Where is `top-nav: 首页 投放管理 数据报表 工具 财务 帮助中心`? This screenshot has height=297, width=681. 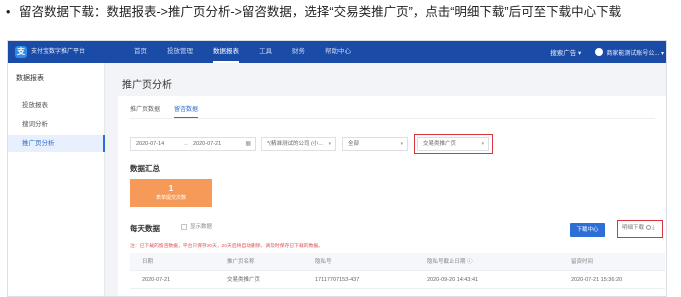
top-nav: 首页 投放管理 数据报表 工具 财务 帮助中心 is located at coordinates (252, 52).